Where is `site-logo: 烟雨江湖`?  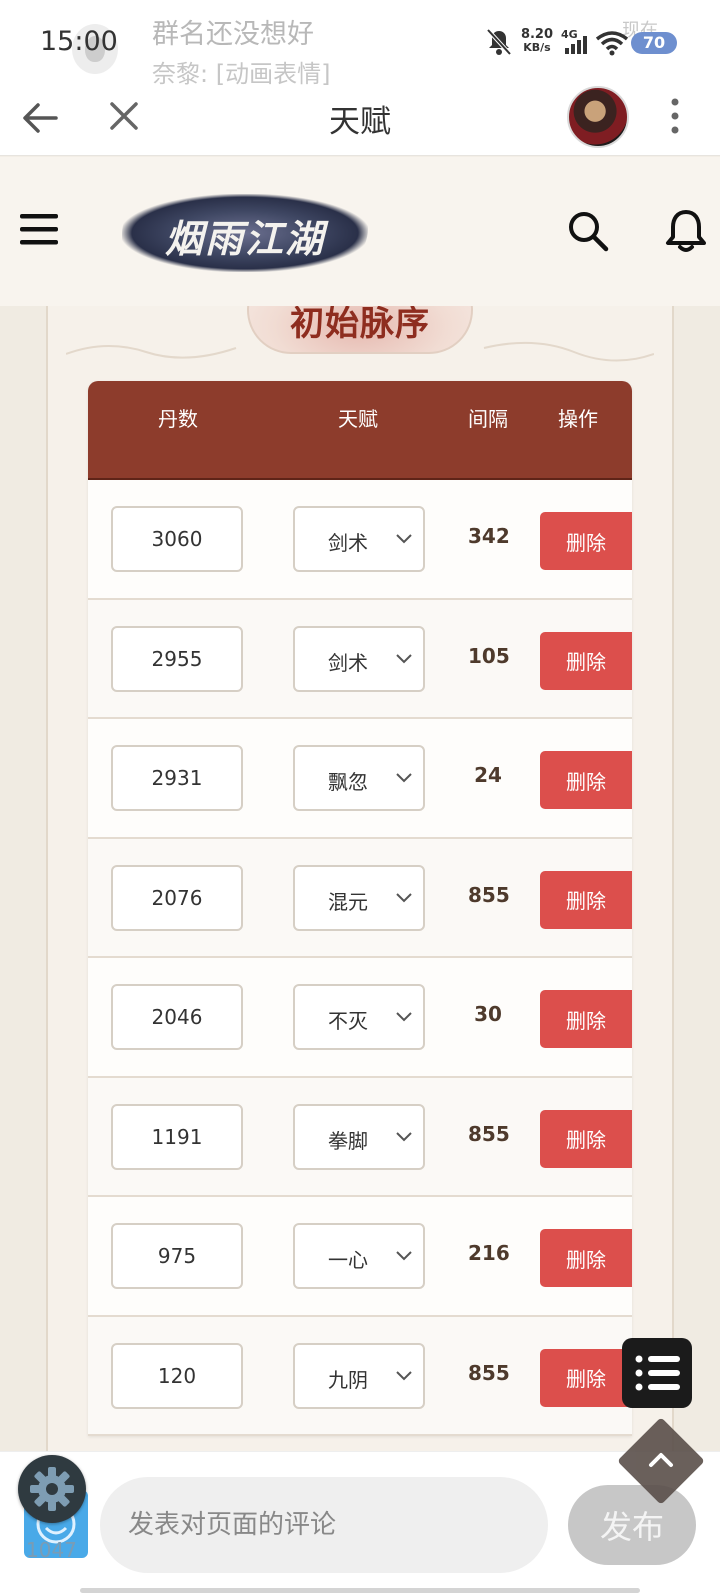 site-logo: 烟雨江湖 is located at coordinates (245, 233).